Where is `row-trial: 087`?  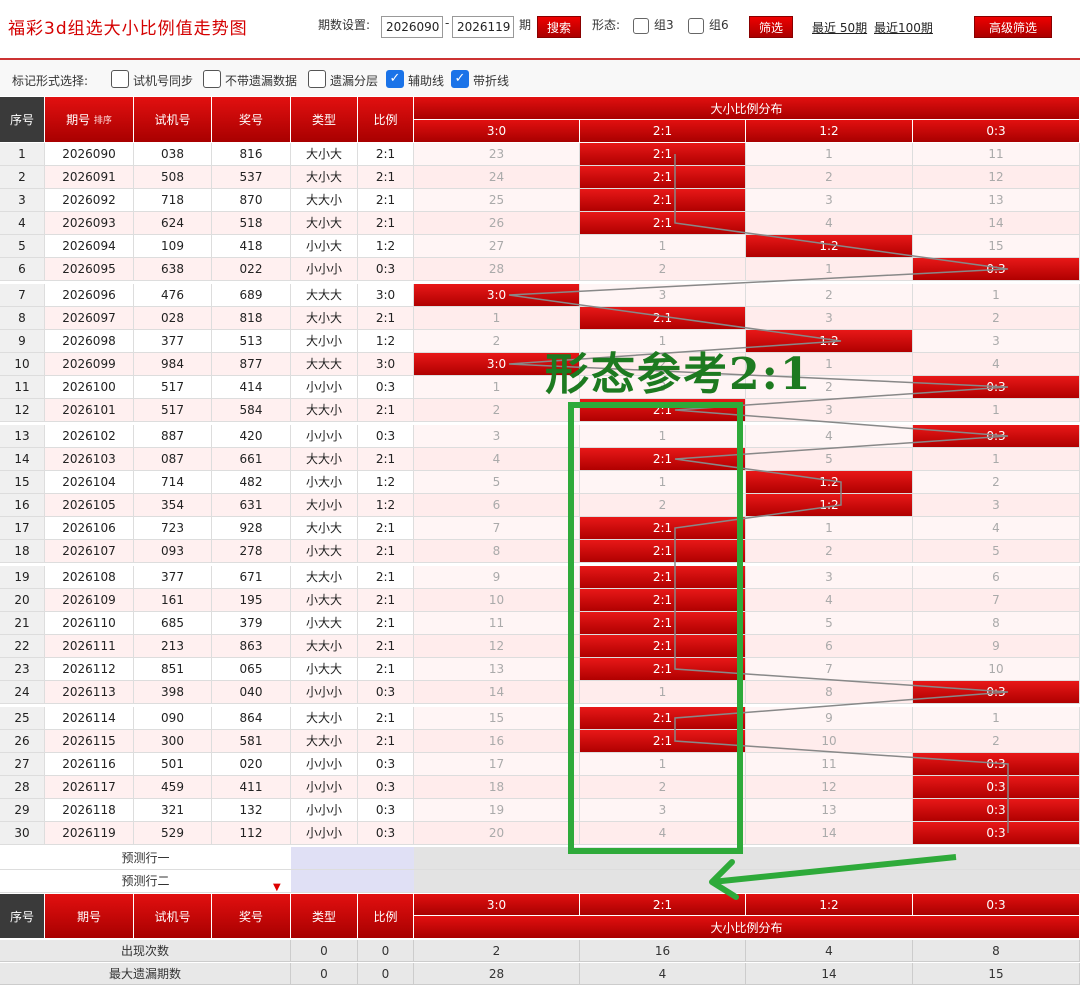 row-trial: 087 is located at coordinates (173, 459).